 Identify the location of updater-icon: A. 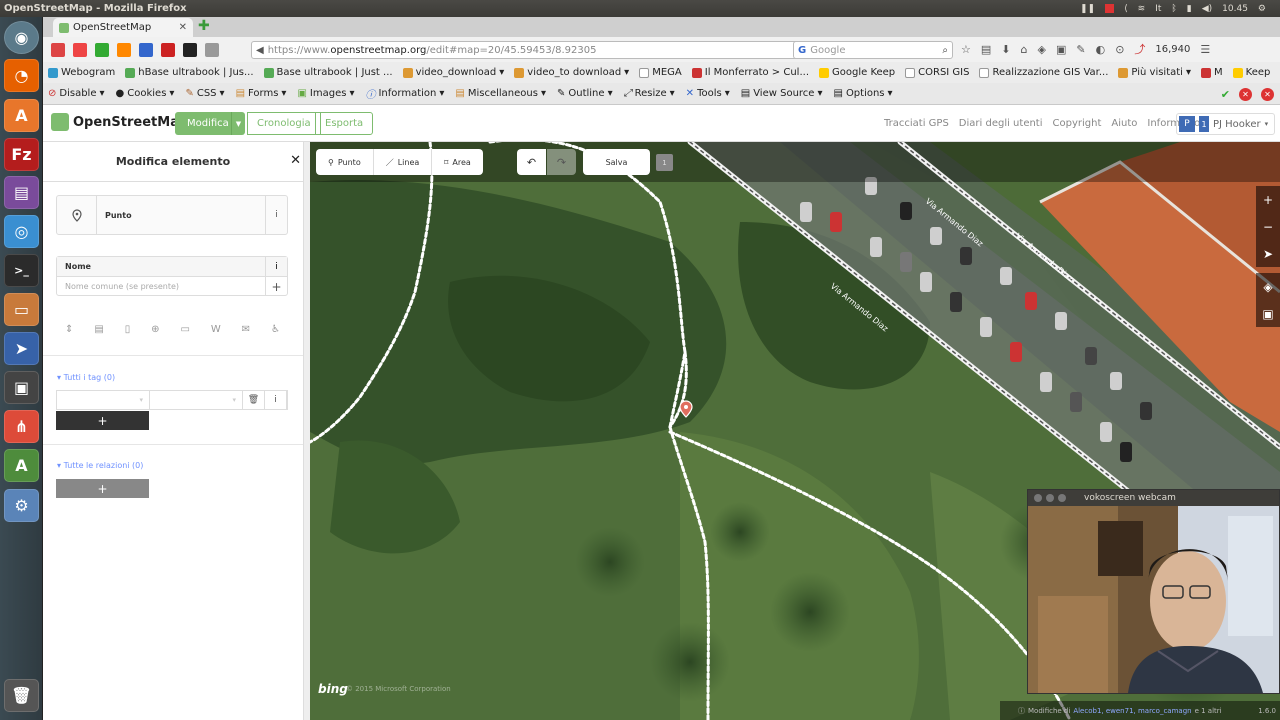
(21, 465).